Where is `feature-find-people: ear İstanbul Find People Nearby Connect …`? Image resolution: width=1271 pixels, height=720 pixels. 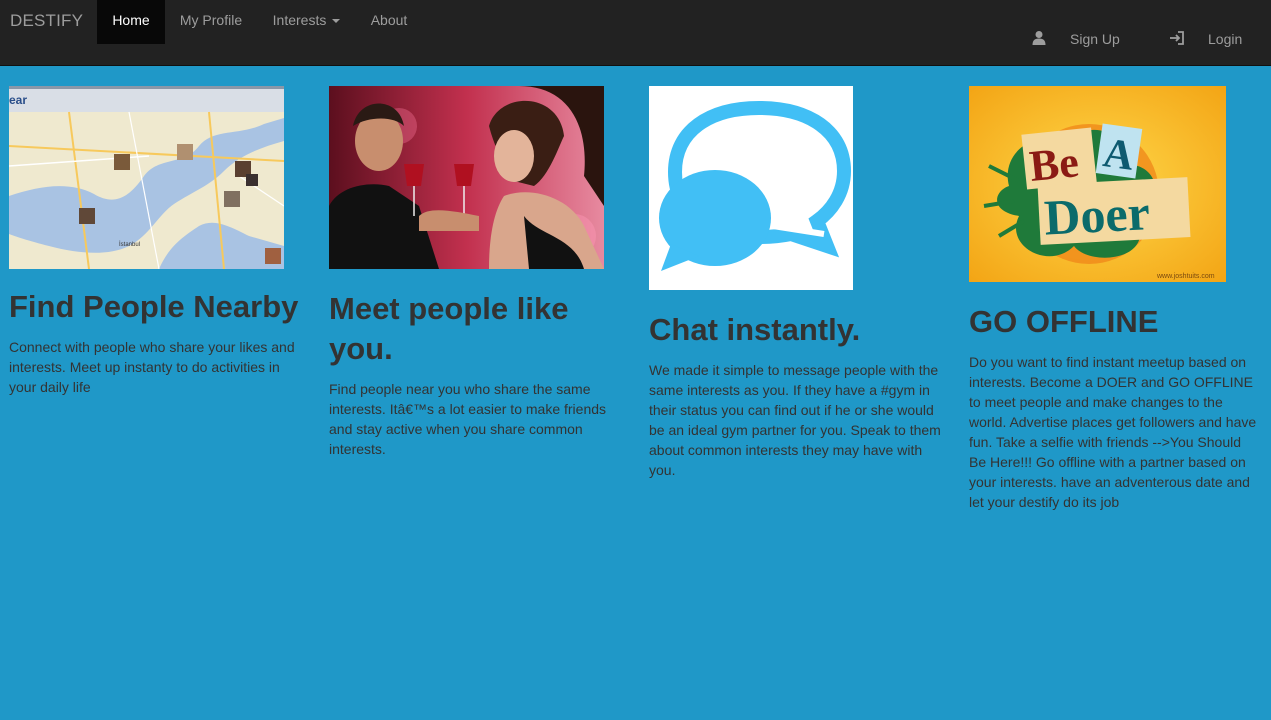 feature-find-people: ear İstanbul Find People Nearby Connect … is located at coordinates (155, 241).